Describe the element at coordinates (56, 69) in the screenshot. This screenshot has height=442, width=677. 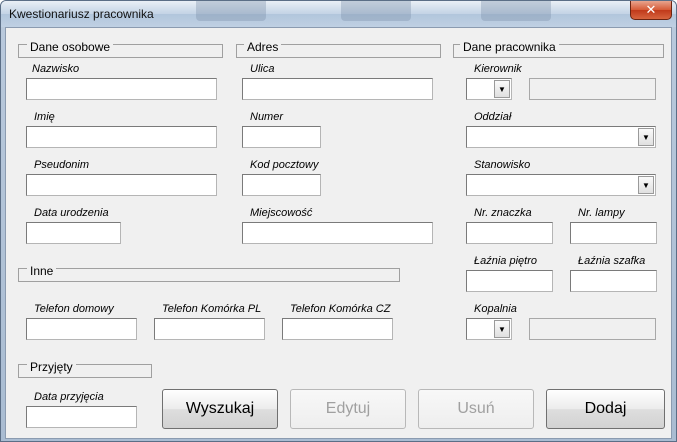
I see `surname-label: Nazwisko` at that location.